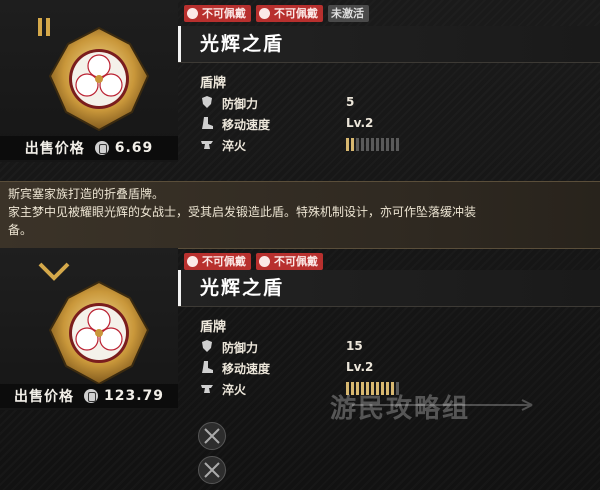 The height and width of the screenshot is (490, 600). I want to click on description-line: 家主梦中见被耀眼光辉的女战士，受其启发锻造此盾。特殊机制设计，亦可作坠落缓冲装, so click(242, 212).